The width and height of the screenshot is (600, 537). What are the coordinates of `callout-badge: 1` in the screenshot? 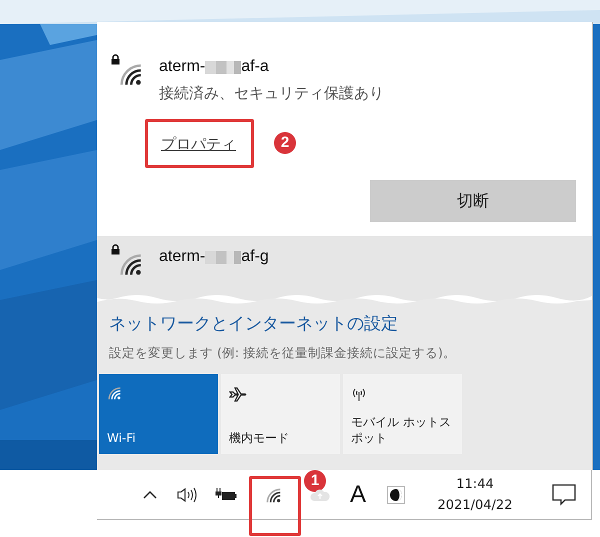 It's located at (315, 481).